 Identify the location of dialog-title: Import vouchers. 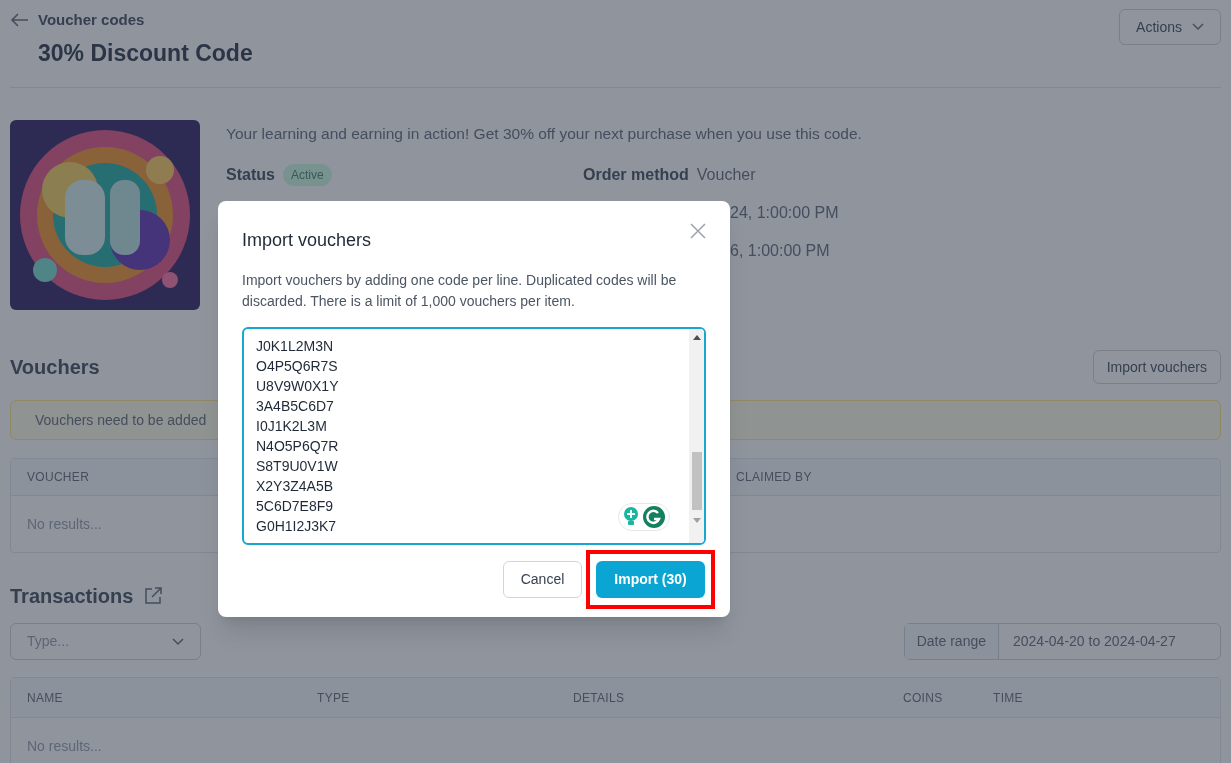
(307, 240).